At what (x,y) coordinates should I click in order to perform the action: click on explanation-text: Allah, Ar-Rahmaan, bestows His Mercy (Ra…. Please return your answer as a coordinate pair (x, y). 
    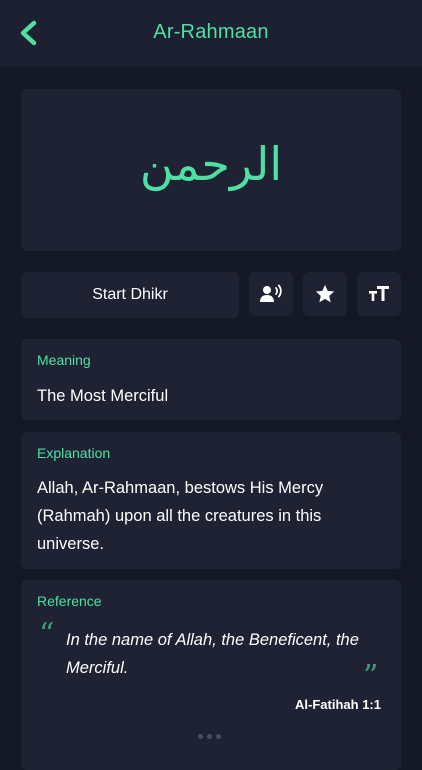
    Looking at the image, I should click on (180, 516).